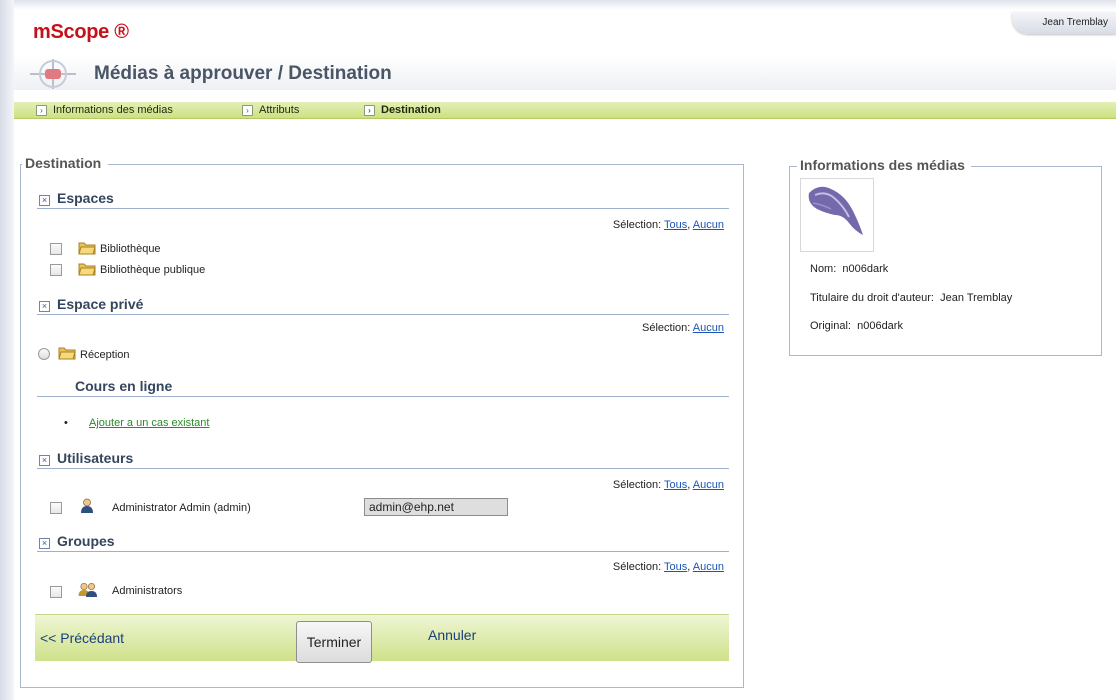 Image resolution: width=1116 pixels, height=700 pixels. Describe the element at coordinates (81, 32) in the screenshot. I see `brand-logo-text: mScope ®` at that location.